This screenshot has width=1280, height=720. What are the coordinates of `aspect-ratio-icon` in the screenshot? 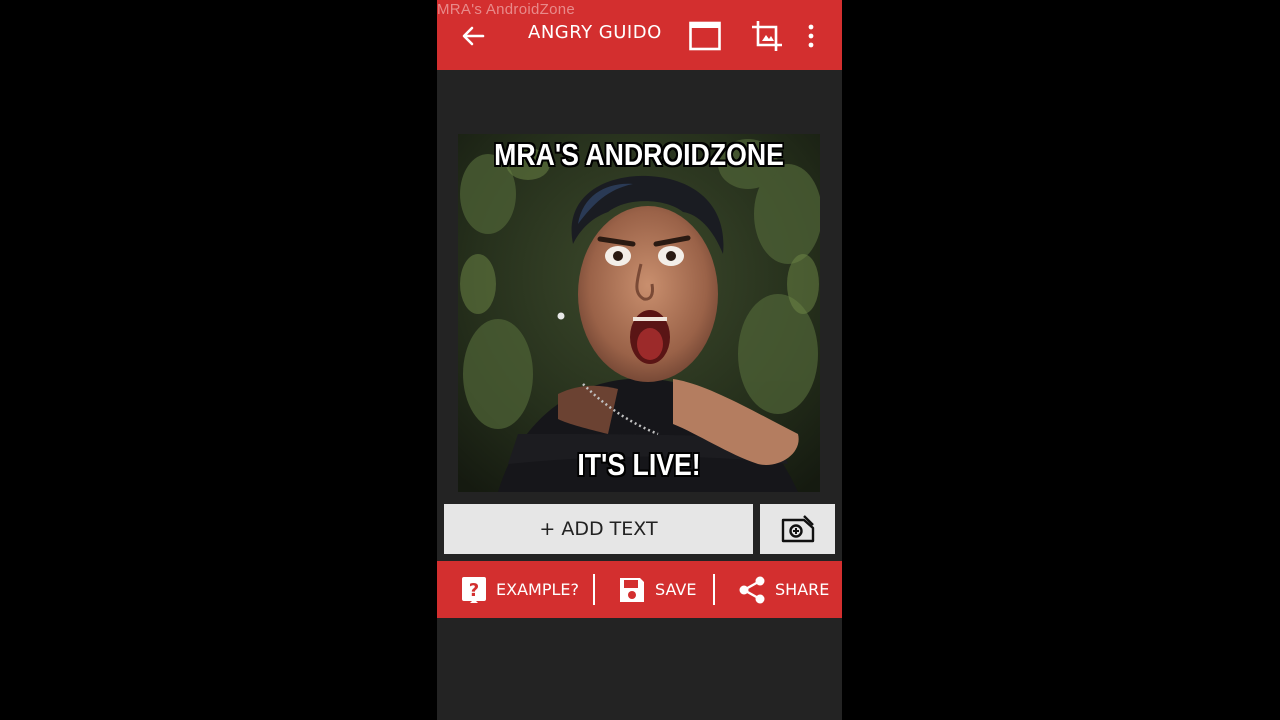 It's located at (705, 36).